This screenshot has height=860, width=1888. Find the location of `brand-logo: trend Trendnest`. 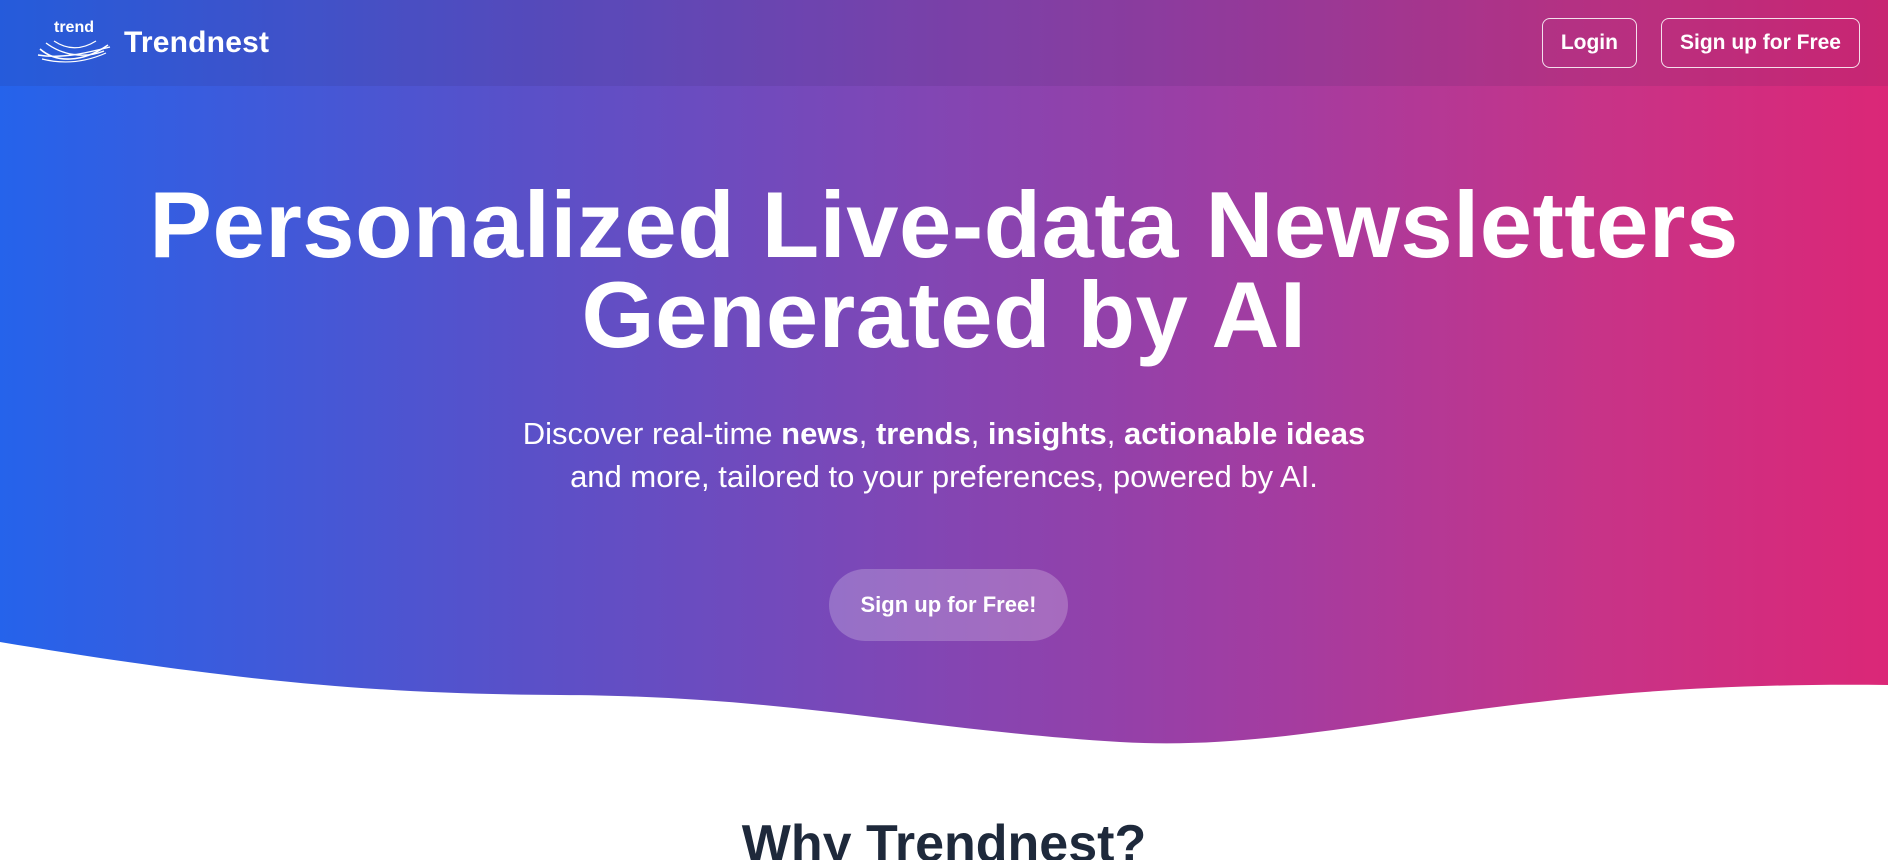

brand-logo: trend Trendnest is located at coordinates (152, 43).